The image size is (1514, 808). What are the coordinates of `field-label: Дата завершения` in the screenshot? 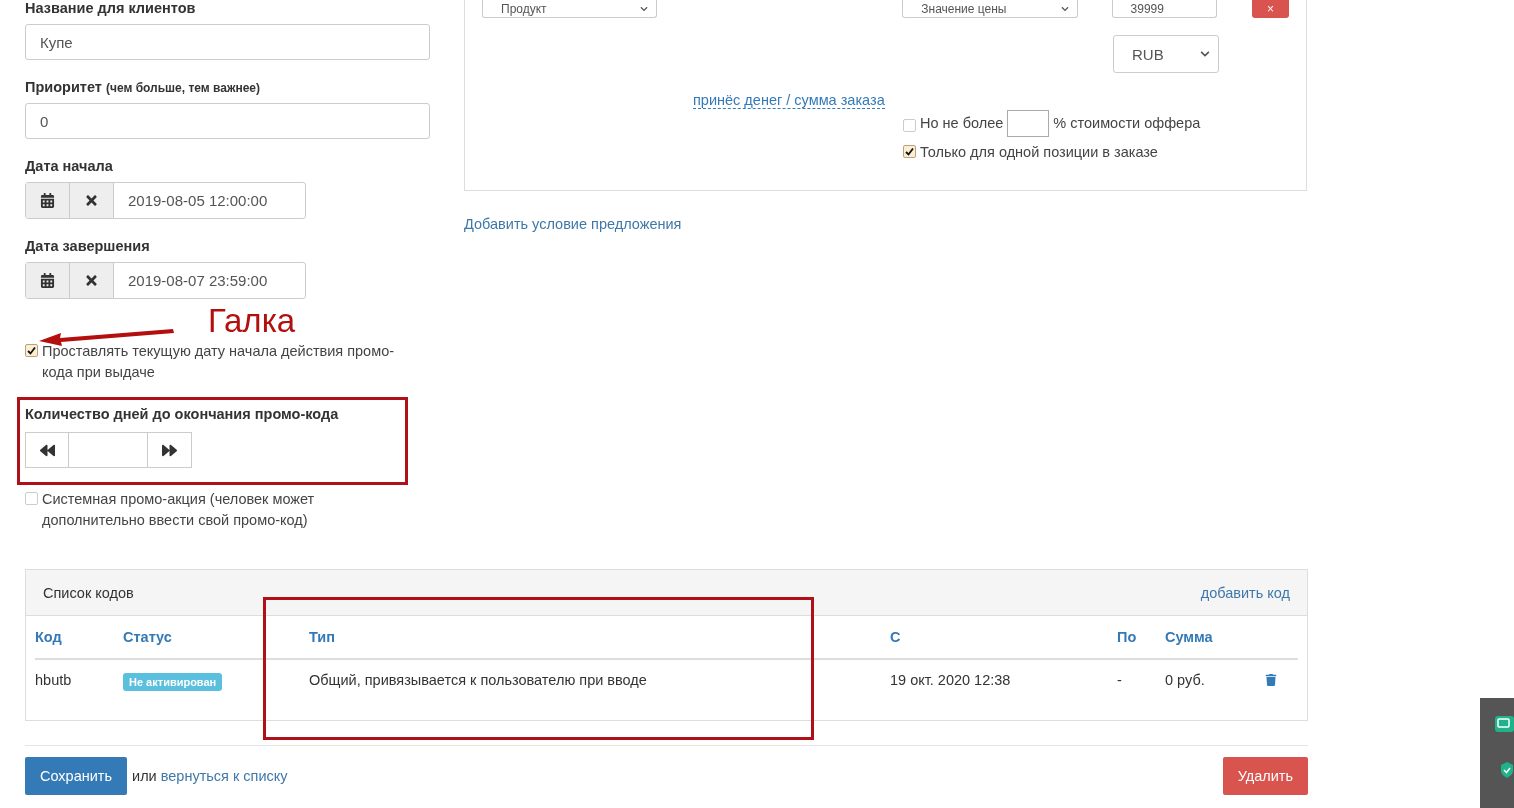 It's located at (88, 246).